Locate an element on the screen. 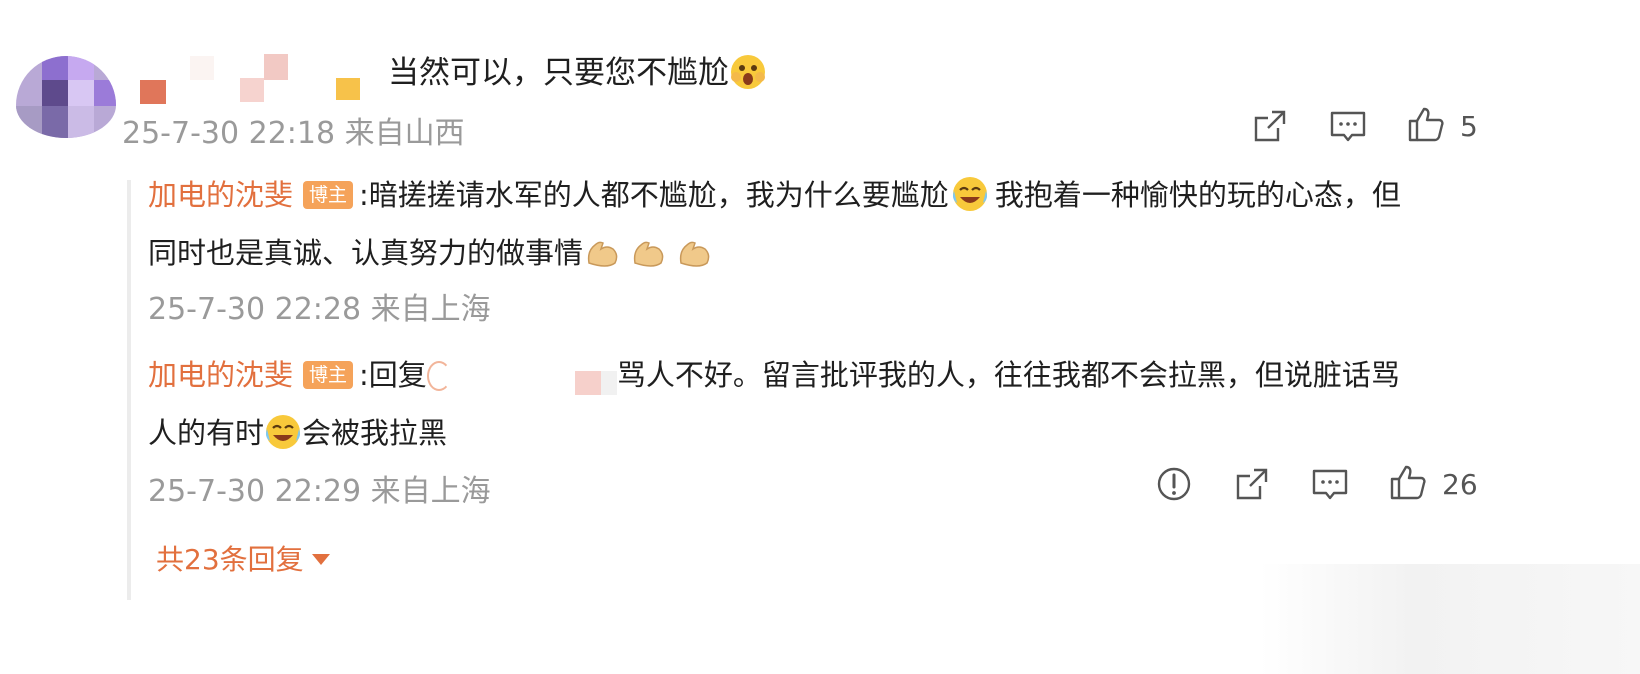  reply-text: 同时也是真诚、认真努力的做事情 is located at coordinates (366, 253).